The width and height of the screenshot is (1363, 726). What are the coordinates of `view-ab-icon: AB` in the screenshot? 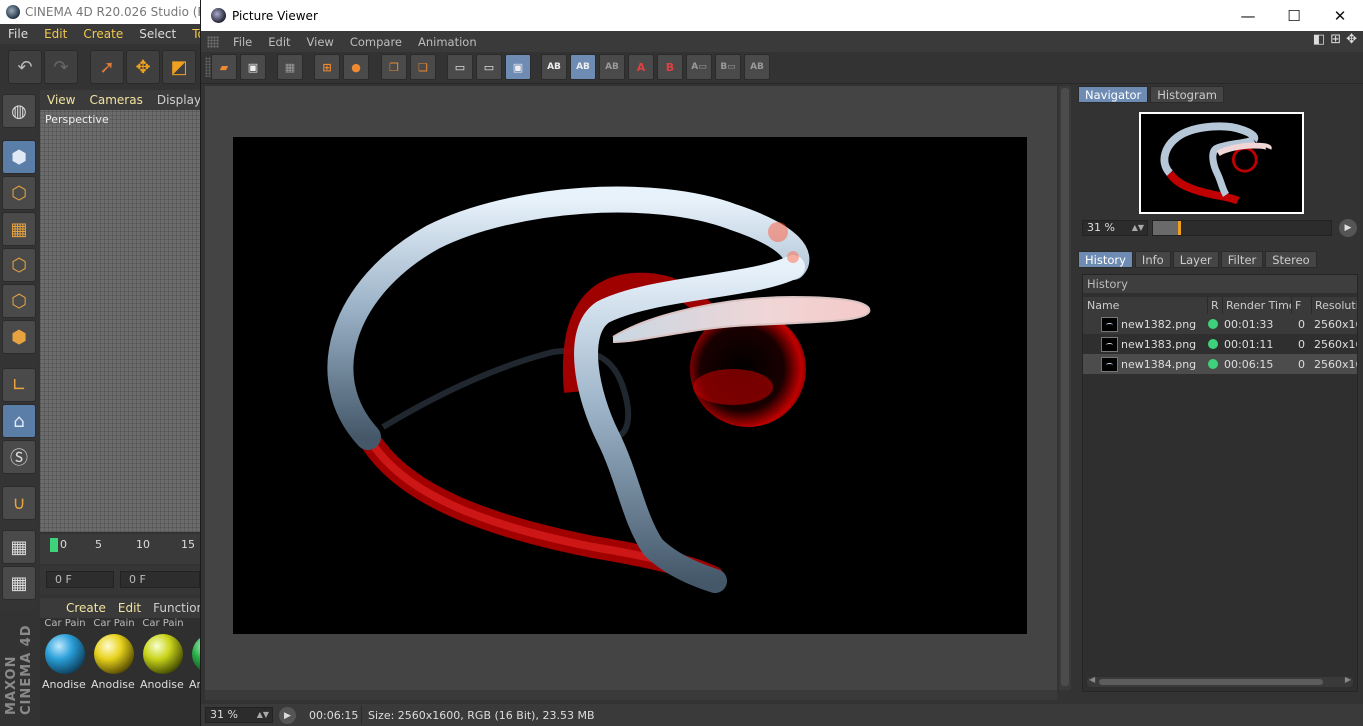 It's located at (757, 67).